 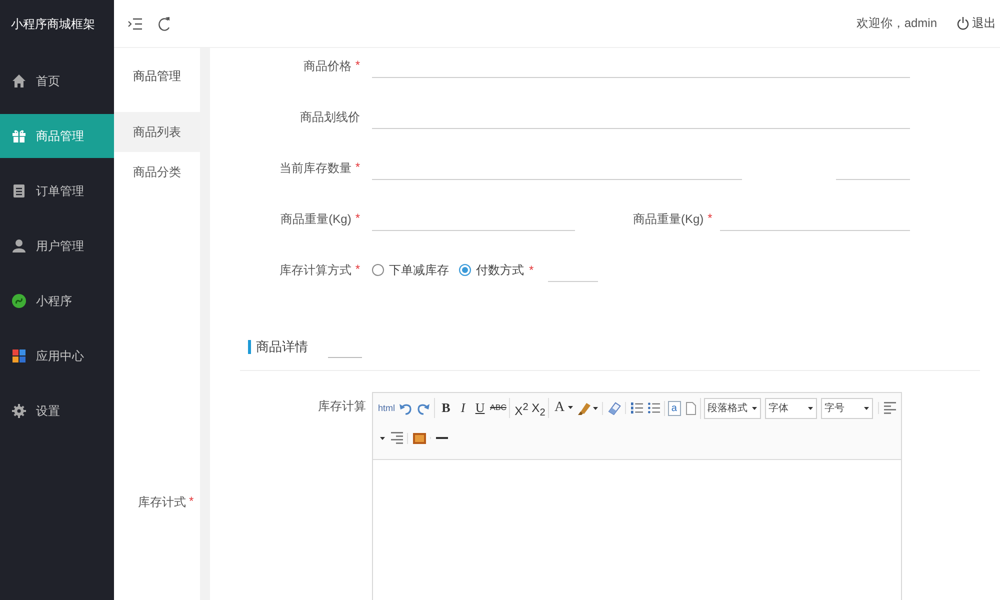 What do you see at coordinates (790, 408) in the screenshot?
I see `toolbar-dropdown: 字体` at bounding box center [790, 408].